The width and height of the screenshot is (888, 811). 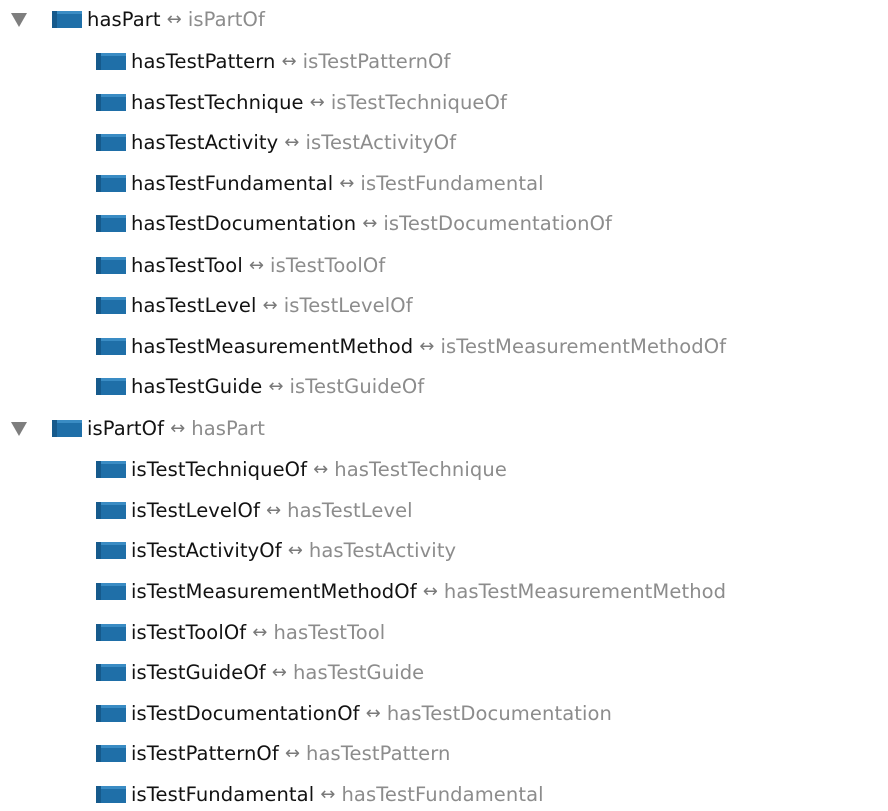 I want to click on property-name: isTestToolOf, so click(x=189, y=632).